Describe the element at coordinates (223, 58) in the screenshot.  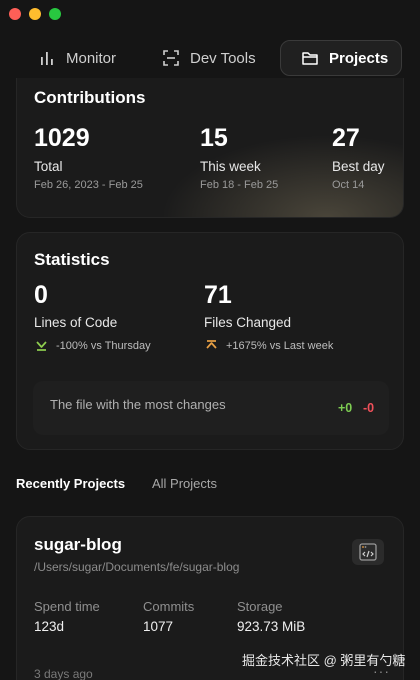
I see `tab-dev-tools-label: Dev Tools` at that location.